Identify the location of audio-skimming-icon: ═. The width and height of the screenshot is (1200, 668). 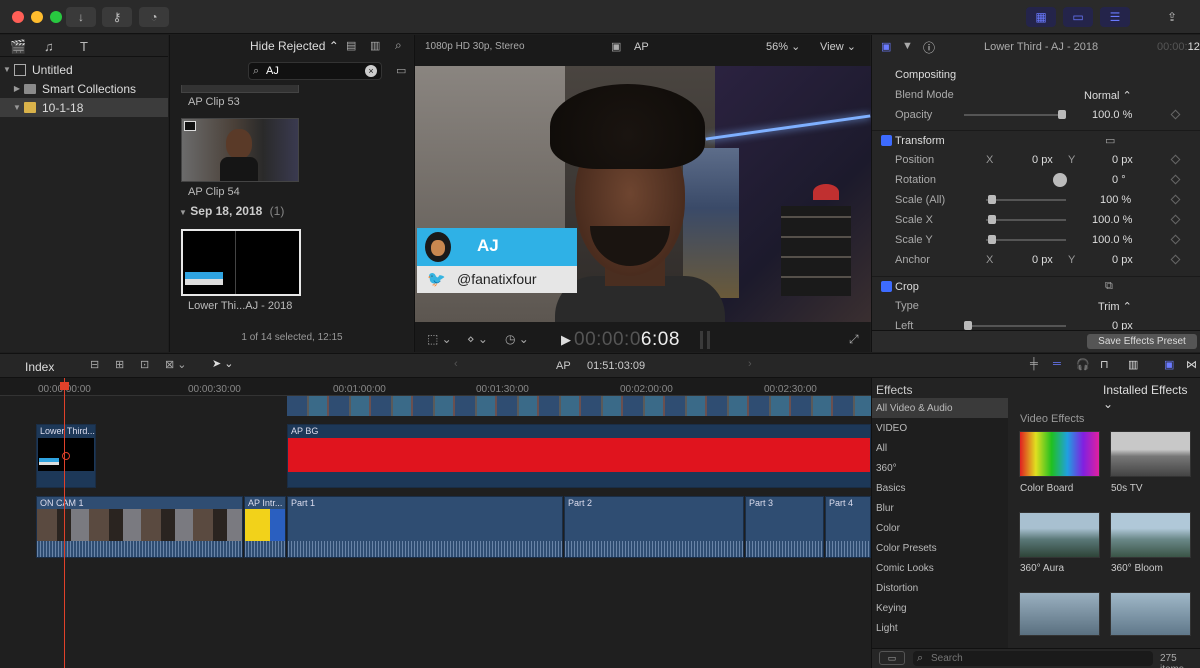
(1057, 364).